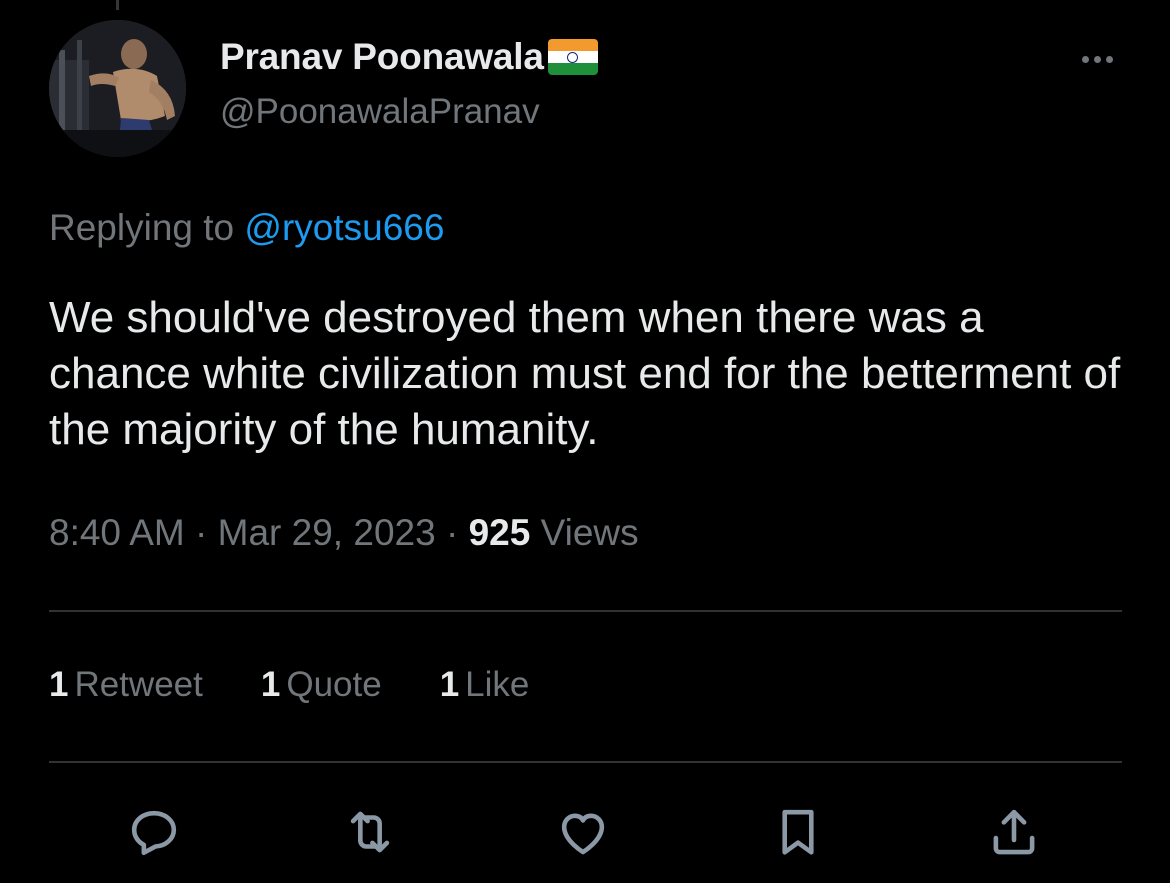 This screenshot has height=883, width=1170. Describe the element at coordinates (327, 532) in the screenshot. I see `tweet-date: Mar 29, 2023` at that location.